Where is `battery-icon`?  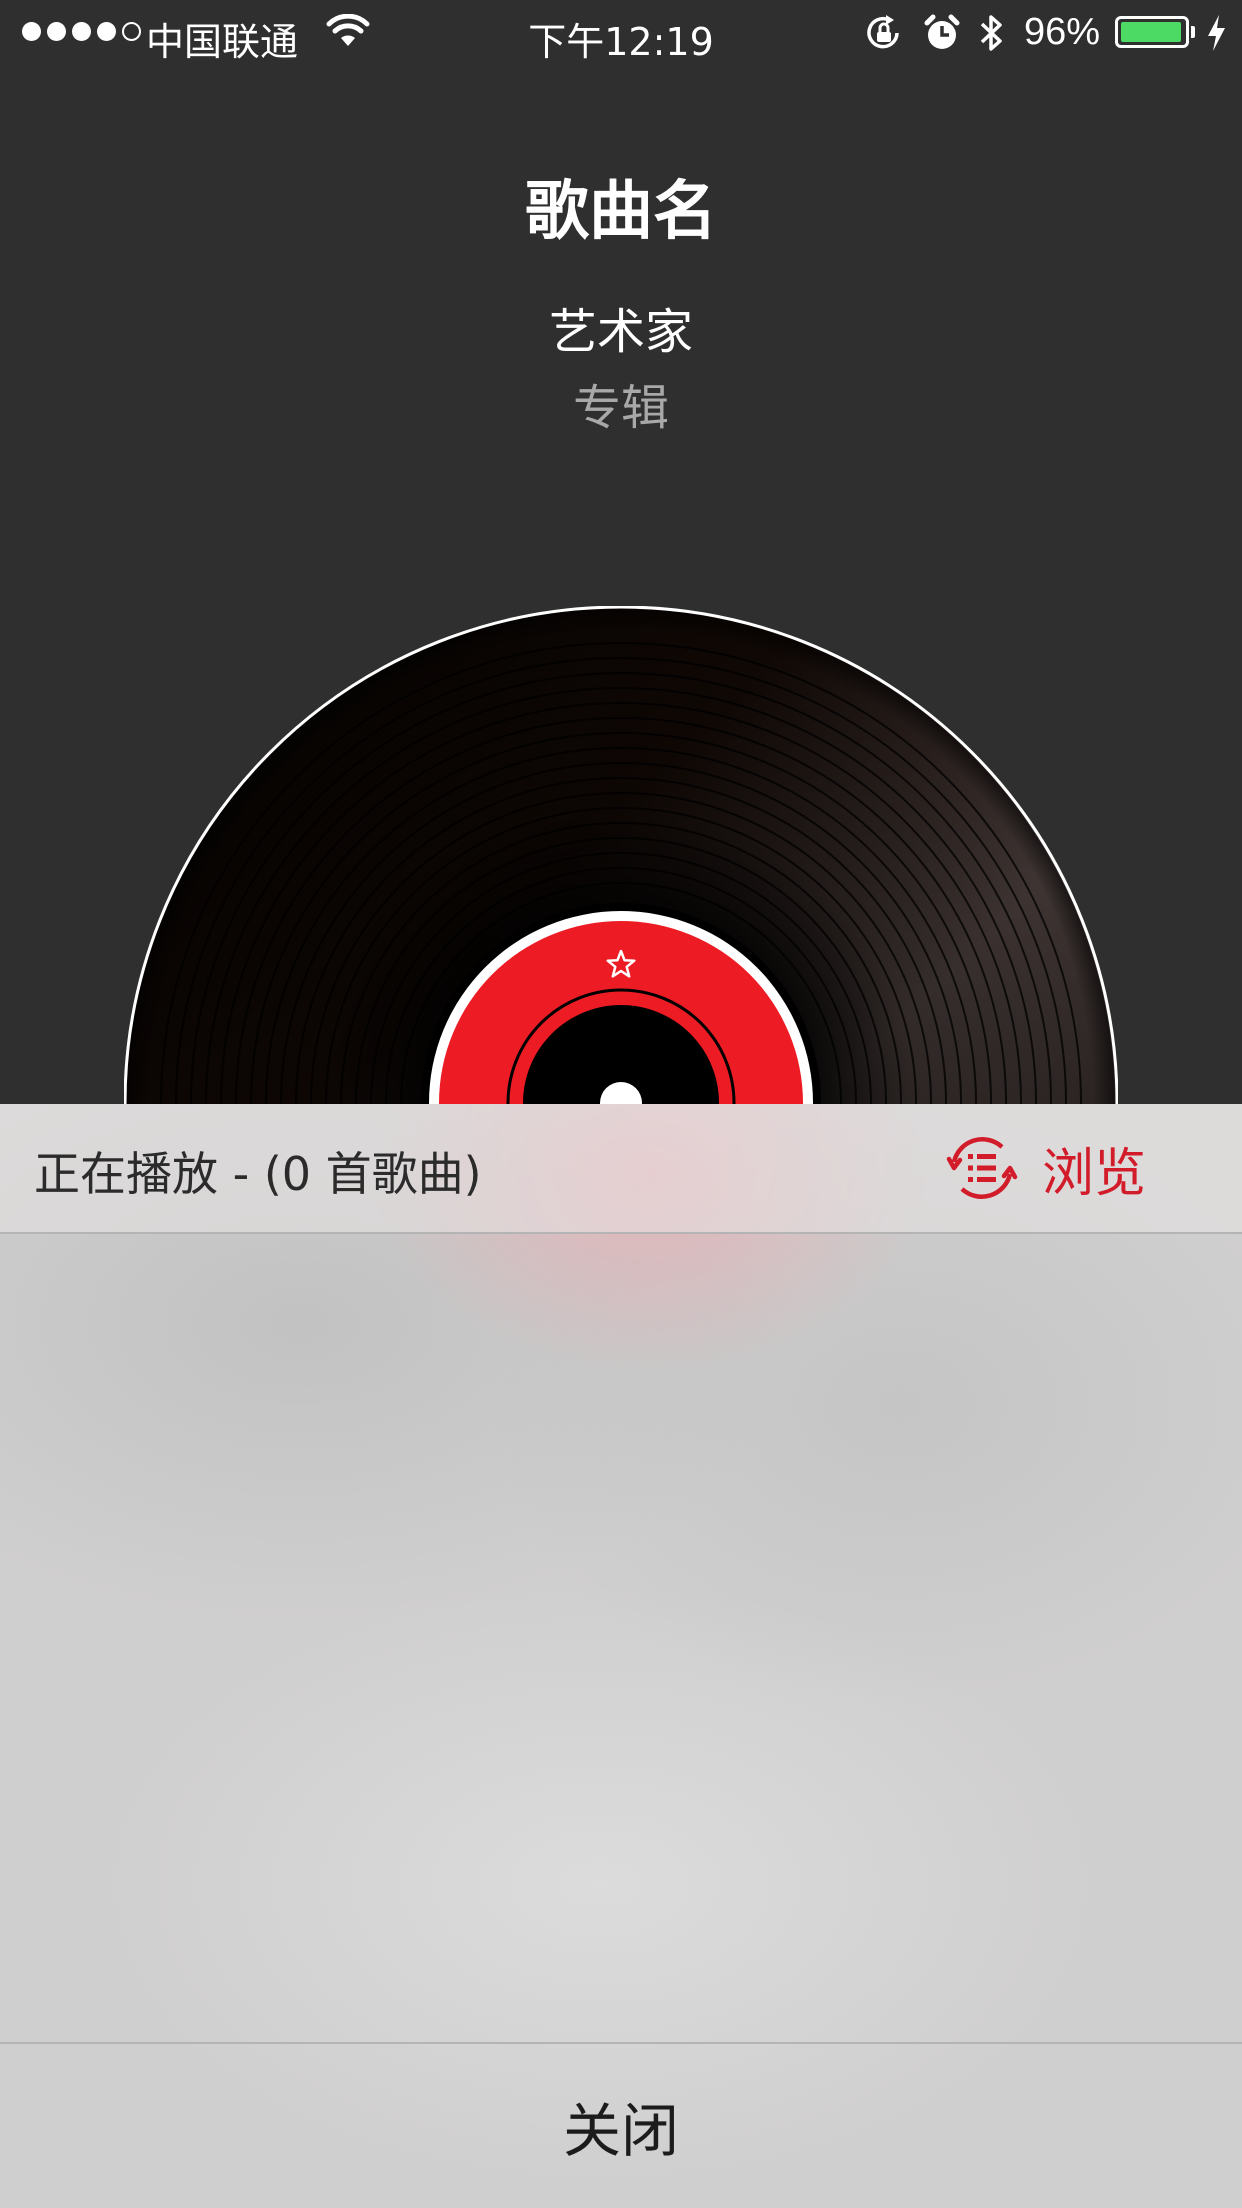
battery-icon is located at coordinates (1152, 32).